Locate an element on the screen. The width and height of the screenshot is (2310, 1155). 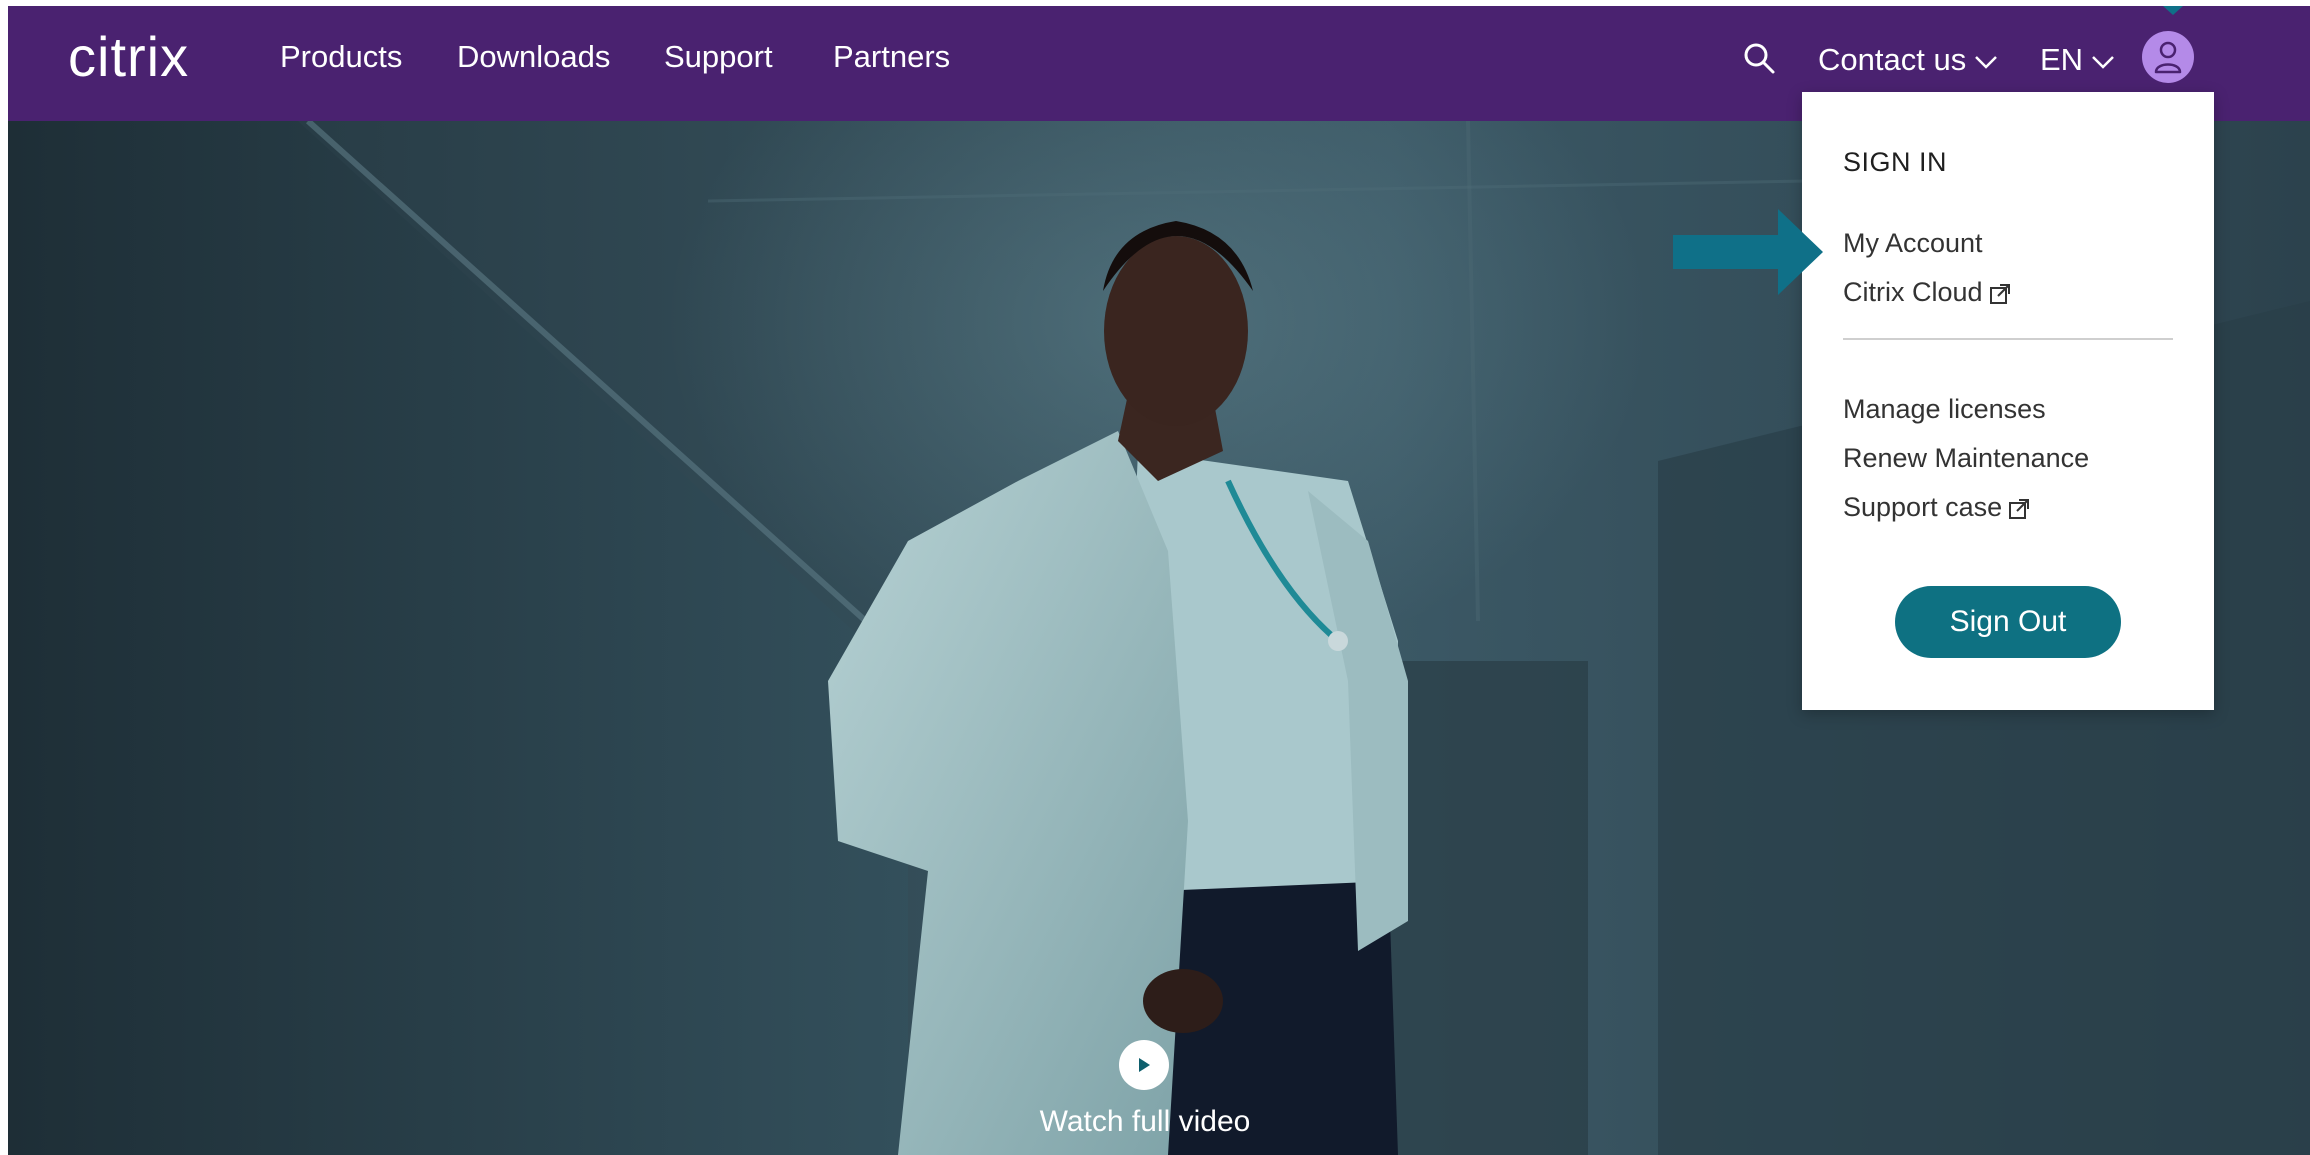
sign-in-heading: SIGN IN is located at coordinates (1895, 162).